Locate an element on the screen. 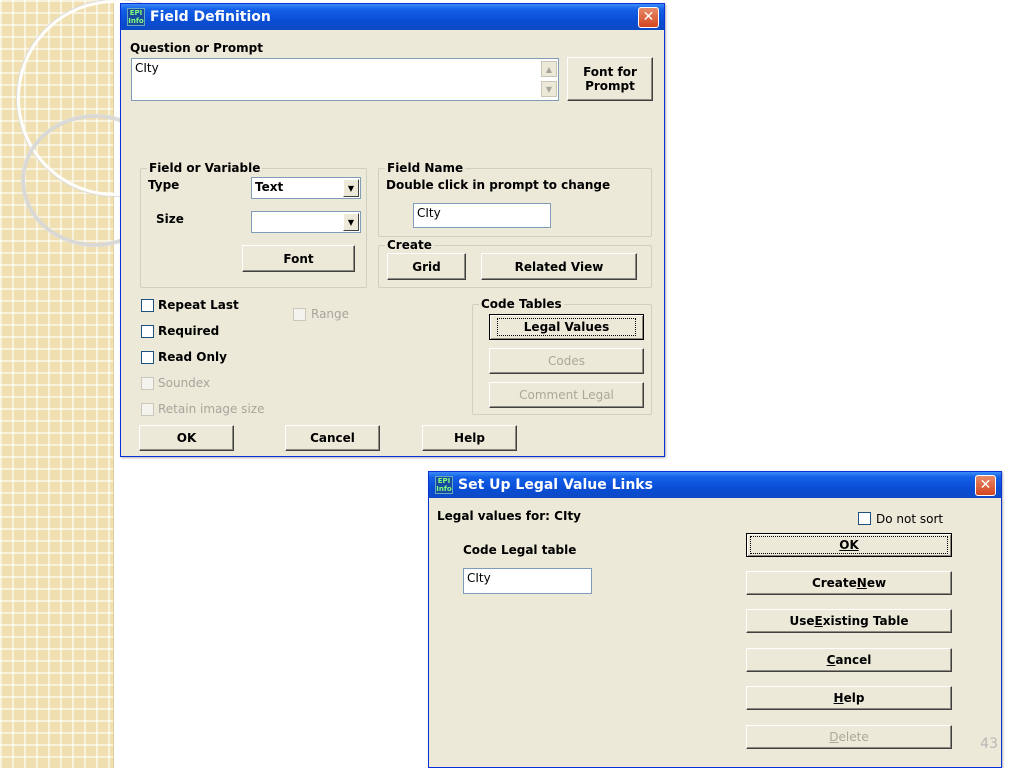 The height and width of the screenshot is (768, 1024). create-new-prefix: Create is located at coordinates (834, 583).